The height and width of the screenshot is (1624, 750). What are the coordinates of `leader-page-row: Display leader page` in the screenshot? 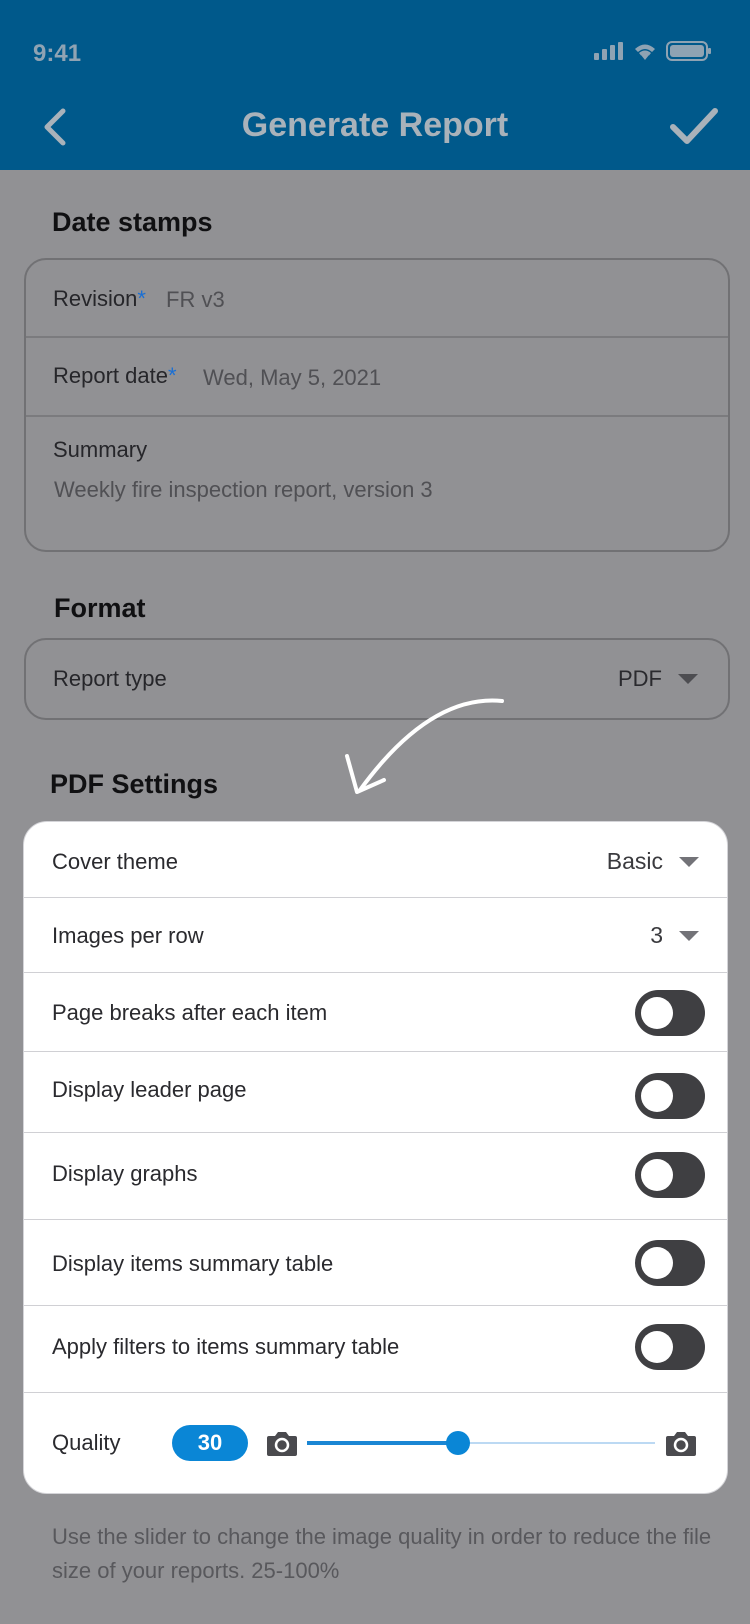 It's located at (375, 1092).